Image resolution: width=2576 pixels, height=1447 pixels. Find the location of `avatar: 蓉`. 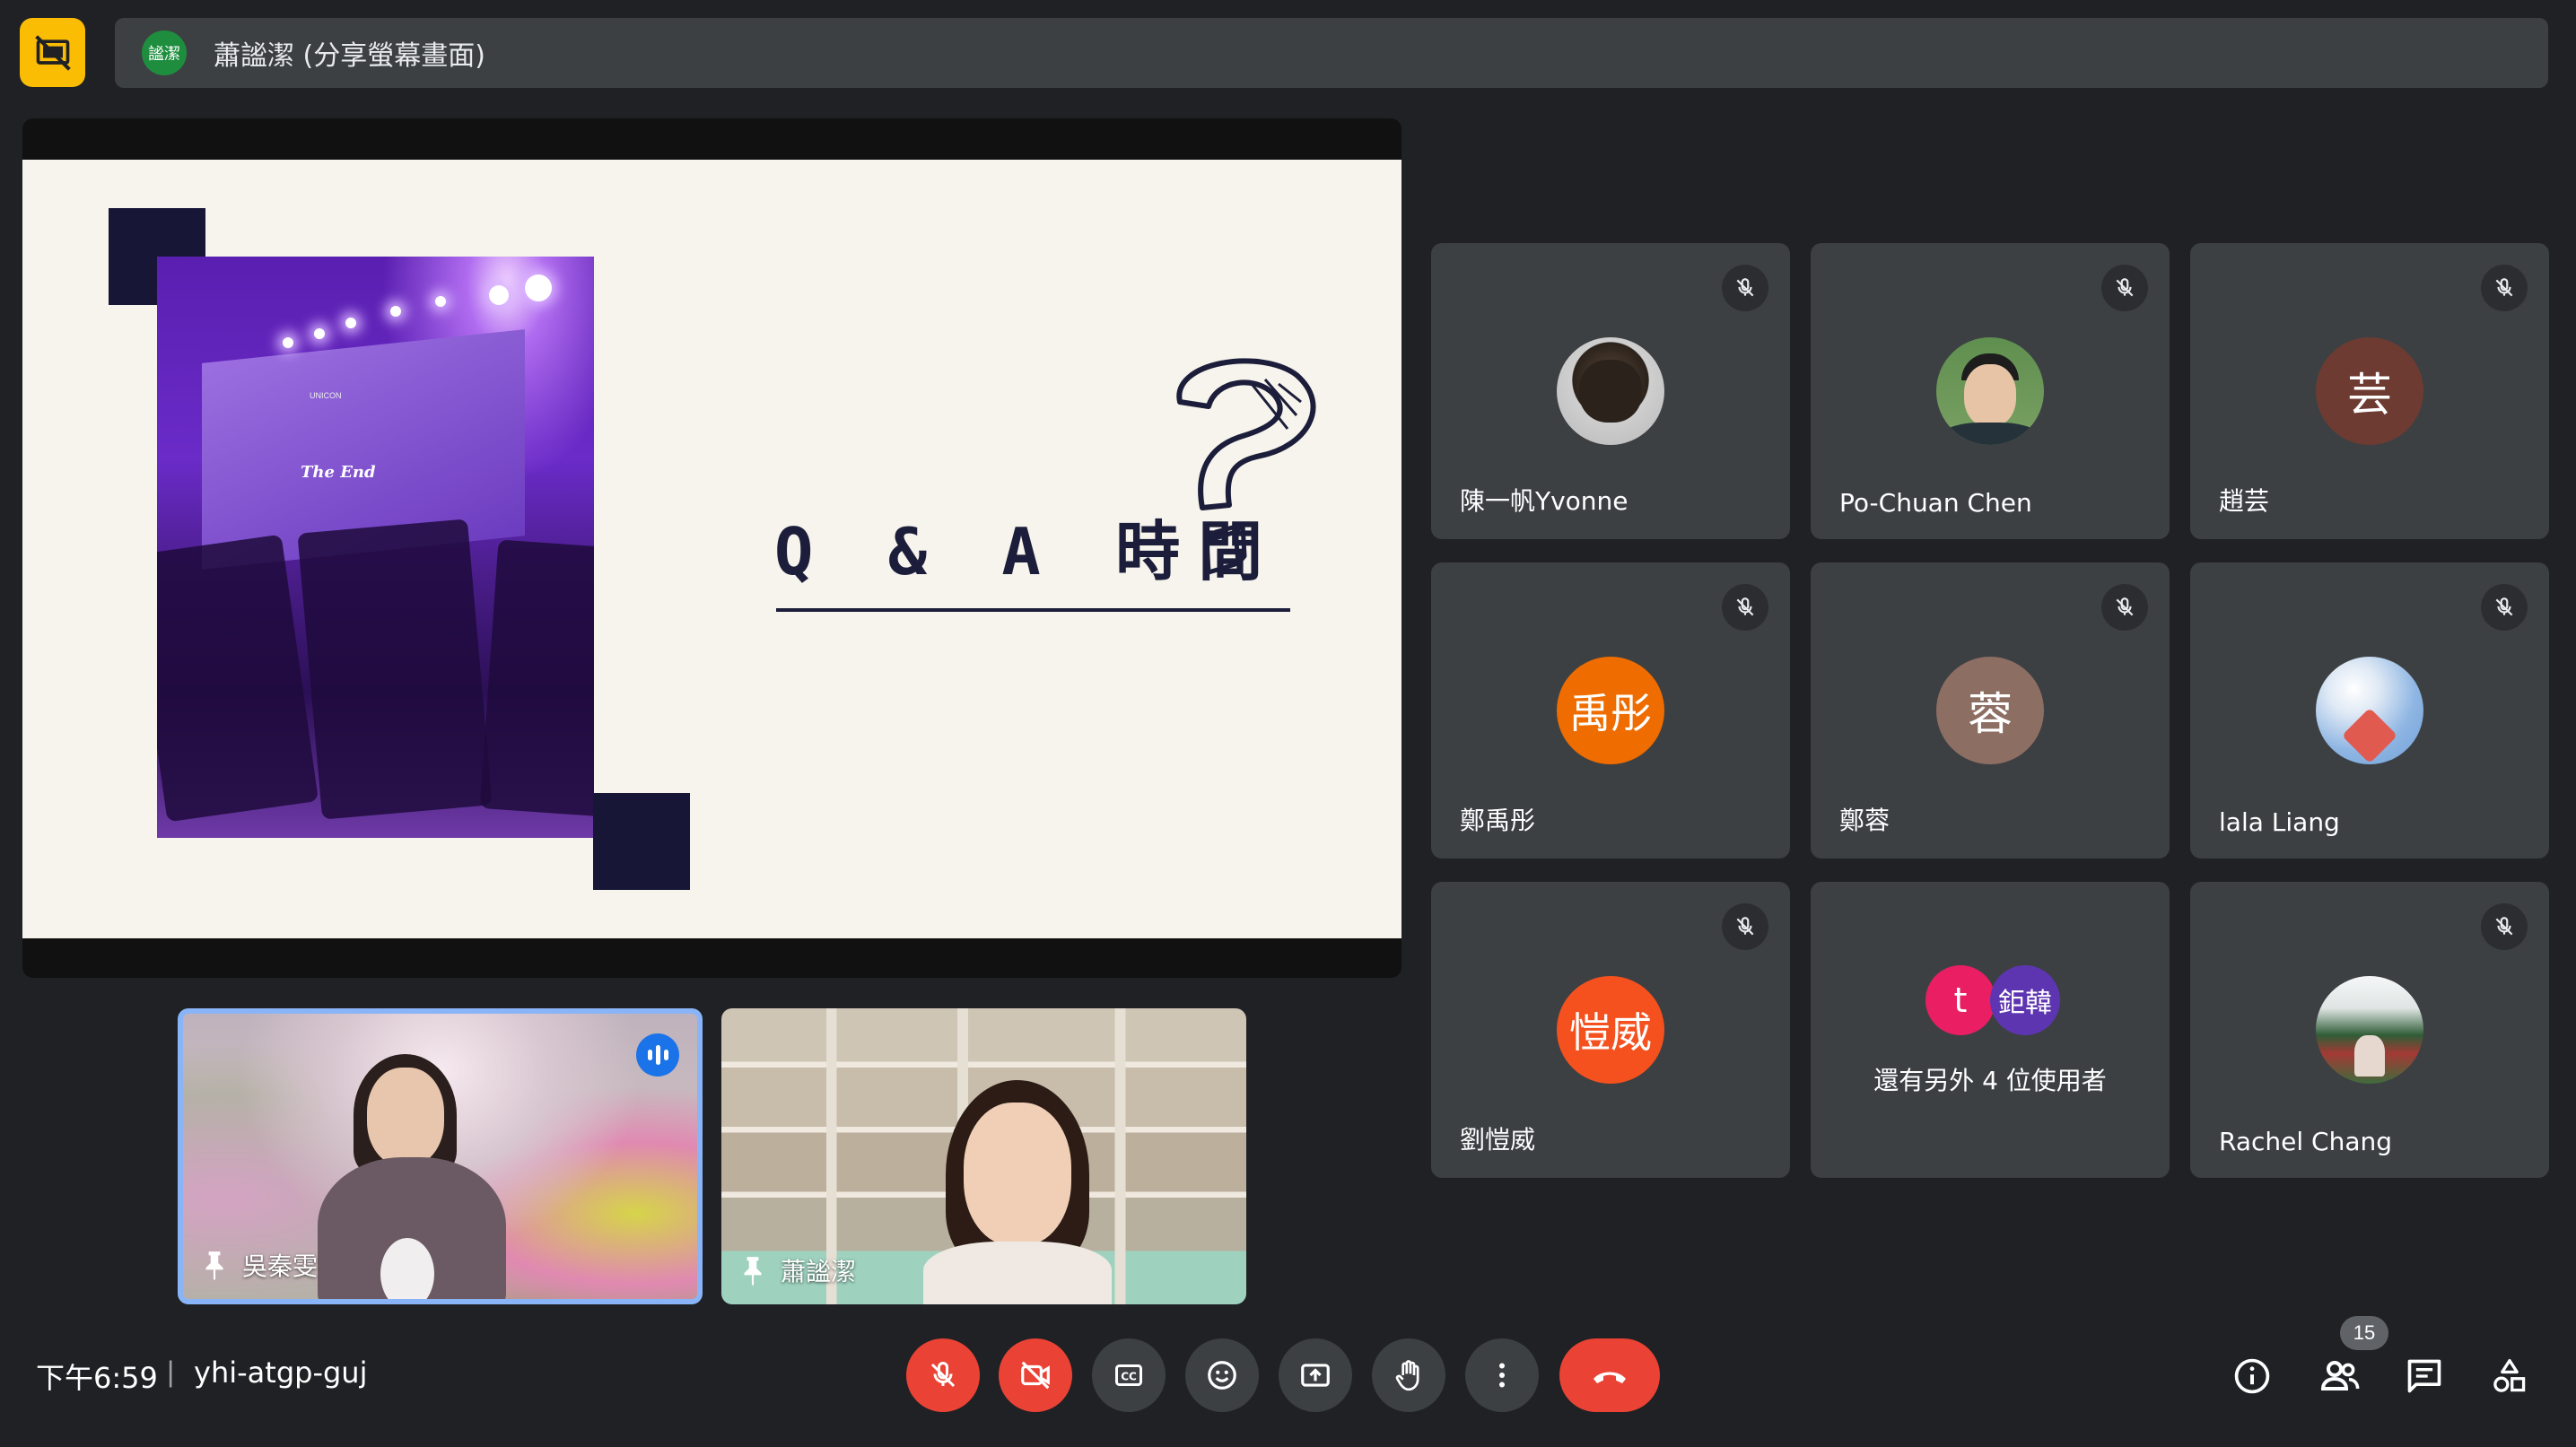

avatar: 蓉 is located at coordinates (1990, 711).